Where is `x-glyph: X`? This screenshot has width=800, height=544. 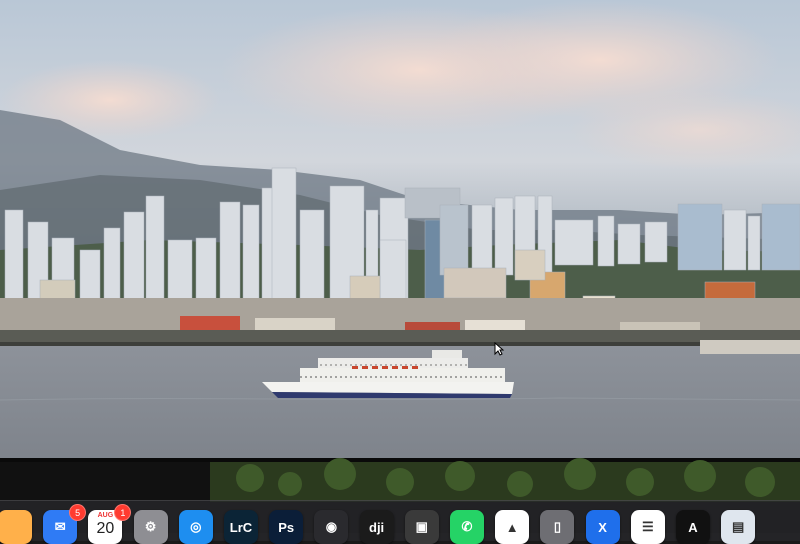
x-glyph: X is located at coordinates (602, 527).